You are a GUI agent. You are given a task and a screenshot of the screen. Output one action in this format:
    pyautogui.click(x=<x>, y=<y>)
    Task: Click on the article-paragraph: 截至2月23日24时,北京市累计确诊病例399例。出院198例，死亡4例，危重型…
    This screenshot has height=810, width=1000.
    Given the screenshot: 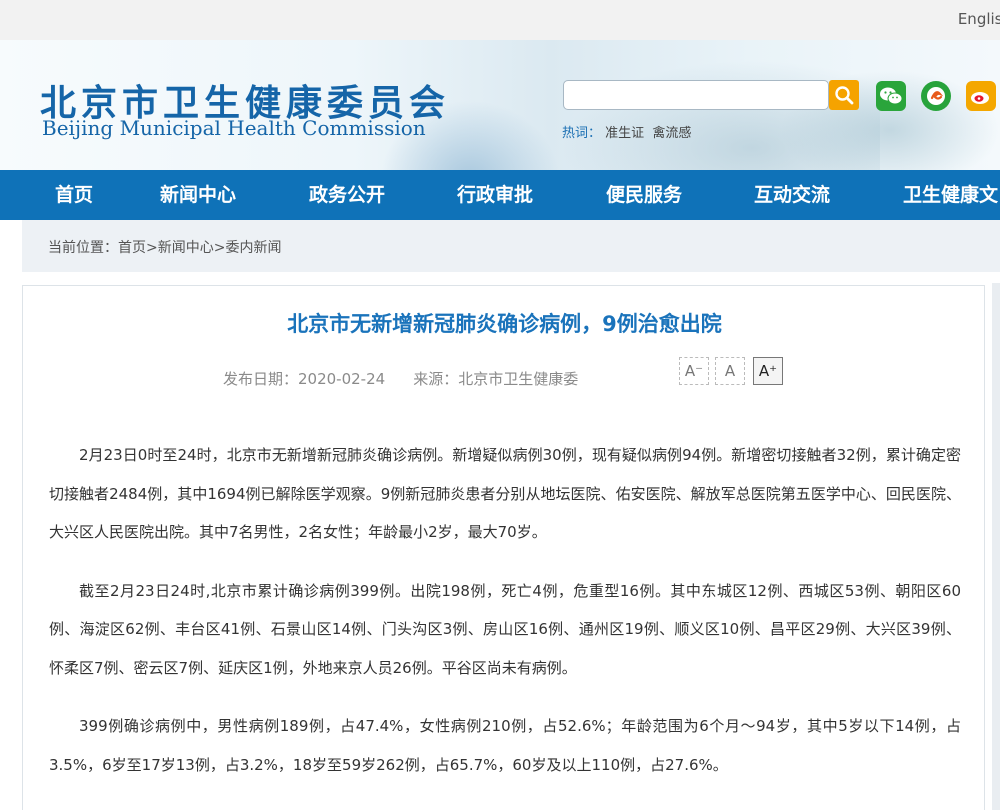 What is the action you would take?
    pyautogui.click(x=505, y=629)
    